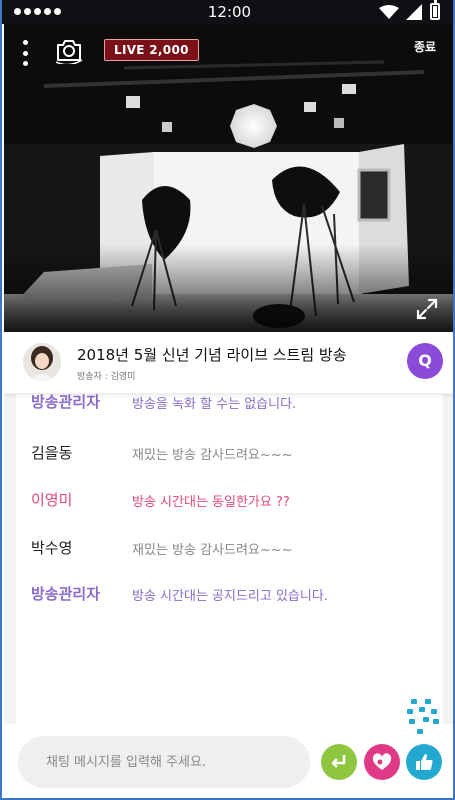 The height and width of the screenshot is (800, 455). I want to click on viewer-count: 2,000, so click(169, 50).